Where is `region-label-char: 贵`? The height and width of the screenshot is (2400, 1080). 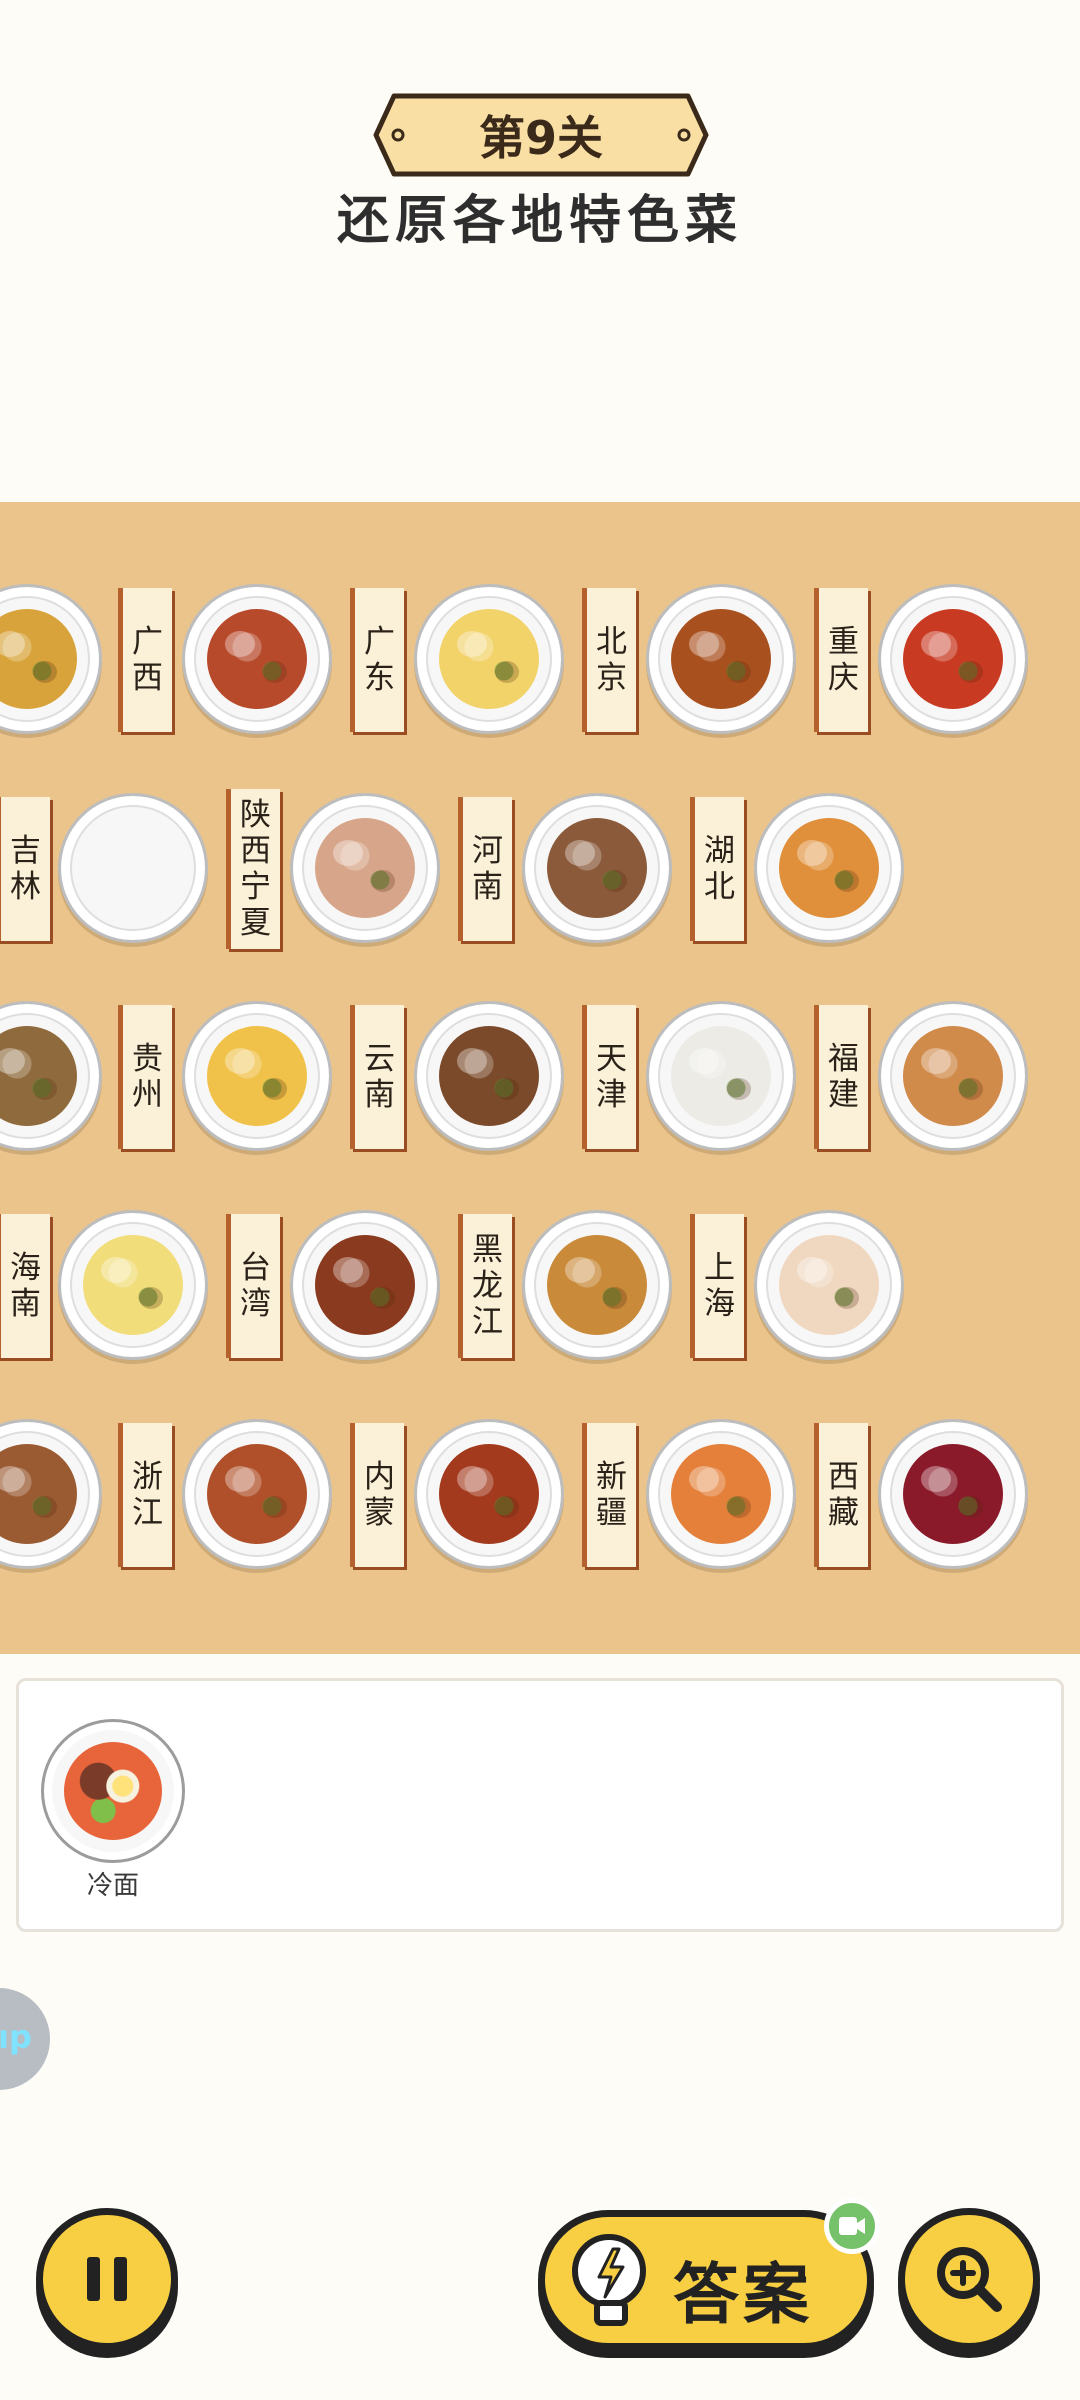 region-label-char: 贵 is located at coordinates (147, 1059).